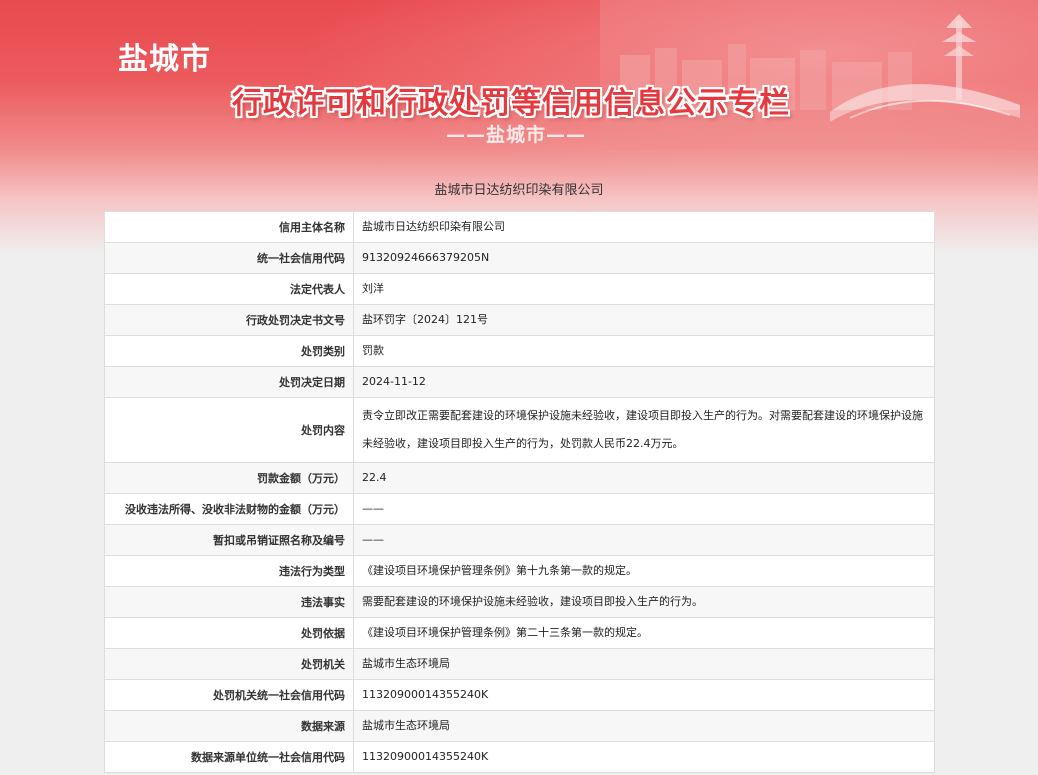 The image size is (1038, 775). I want to click on company-heading: 盐城市日达纺织印染有限公司, so click(519, 190).